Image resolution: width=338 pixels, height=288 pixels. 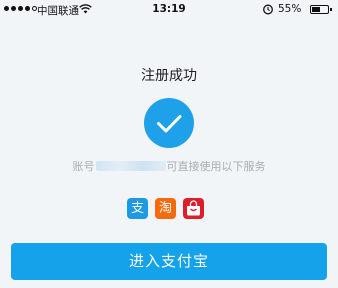 What do you see at coordinates (193, 208) in the screenshot?
I see `tmall-icon` at bounding box center [193, 208].